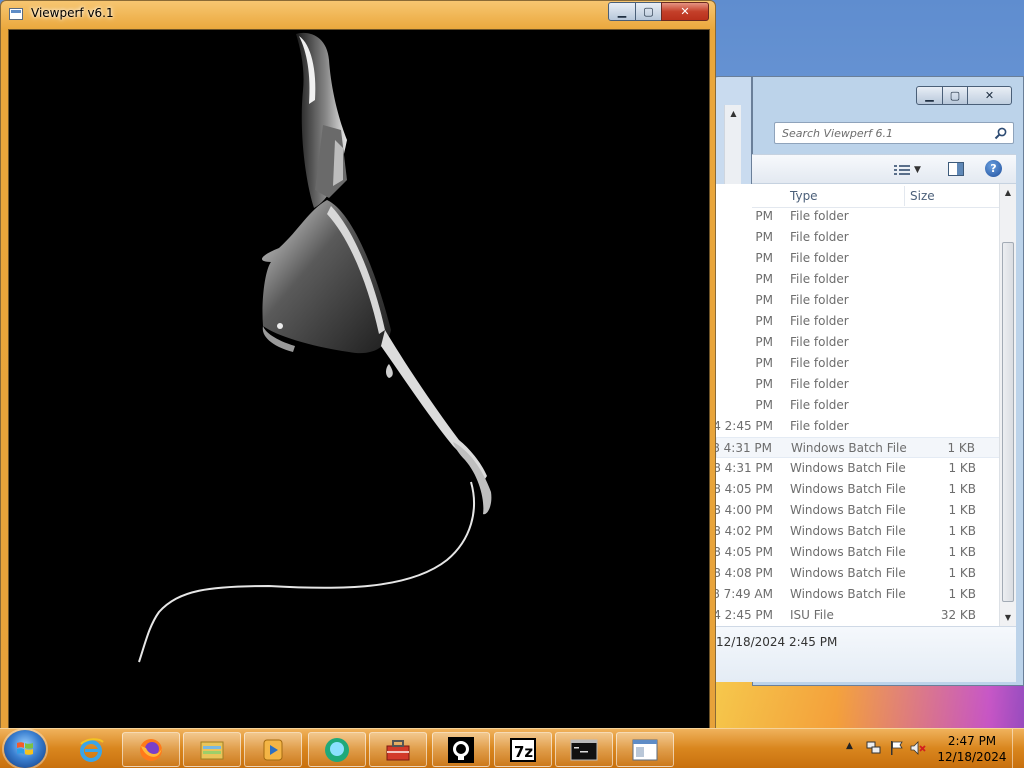  What do you see at coordinates (894, 133) in the screenshot?
I see `search-input: Search Viewperf 6.1` at bounding box center [894, 133].